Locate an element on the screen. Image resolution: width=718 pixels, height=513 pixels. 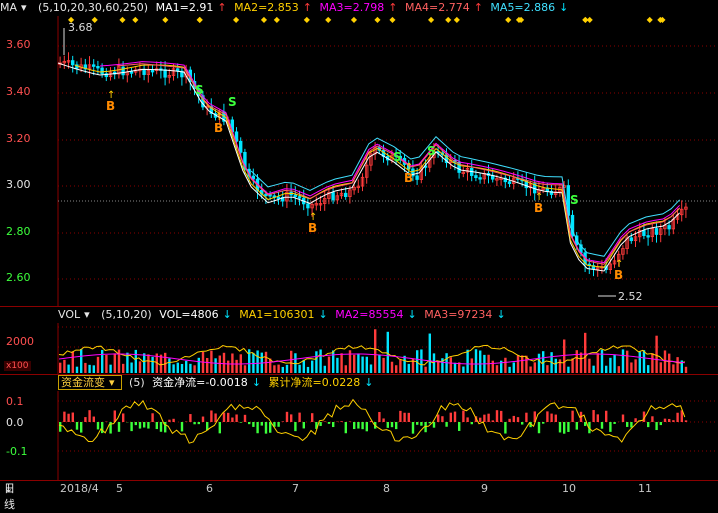
ma-line is located at coordinates (465, 197).